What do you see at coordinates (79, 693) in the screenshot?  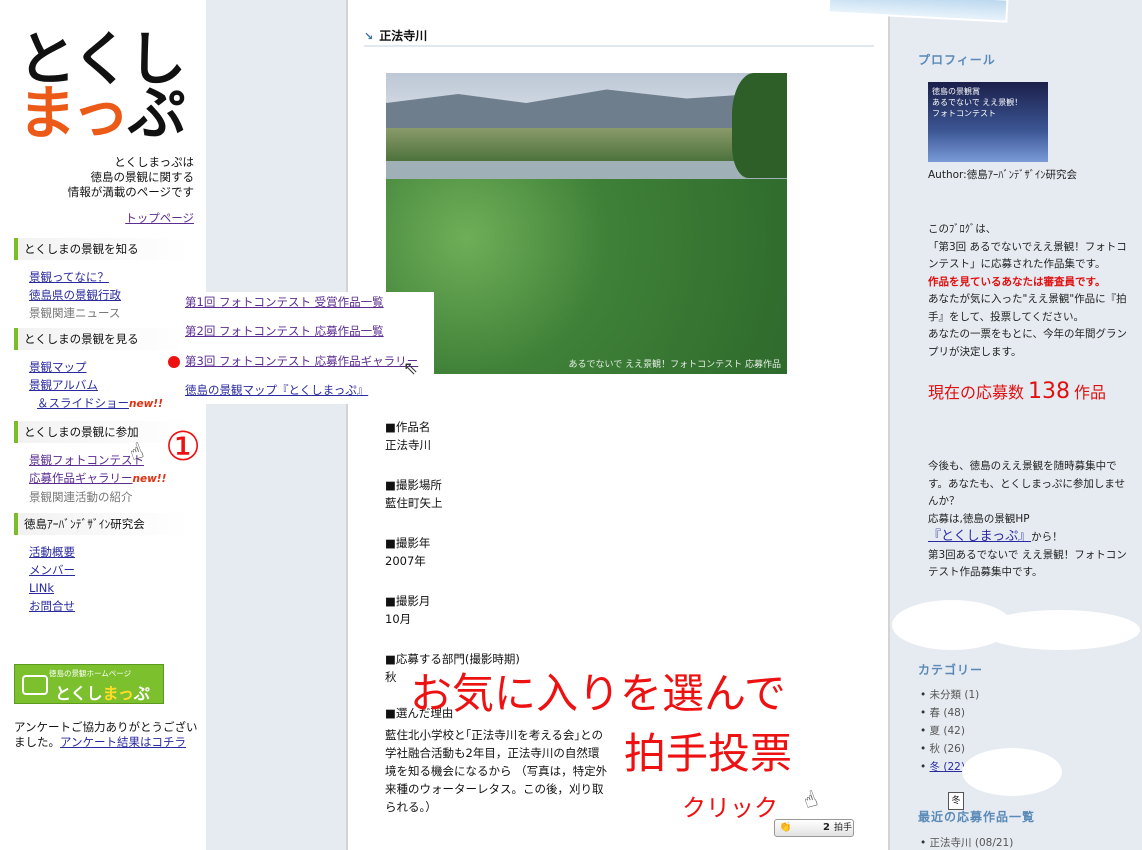 I see `banner-title-part: とくし` at bounding box center [79, 693].